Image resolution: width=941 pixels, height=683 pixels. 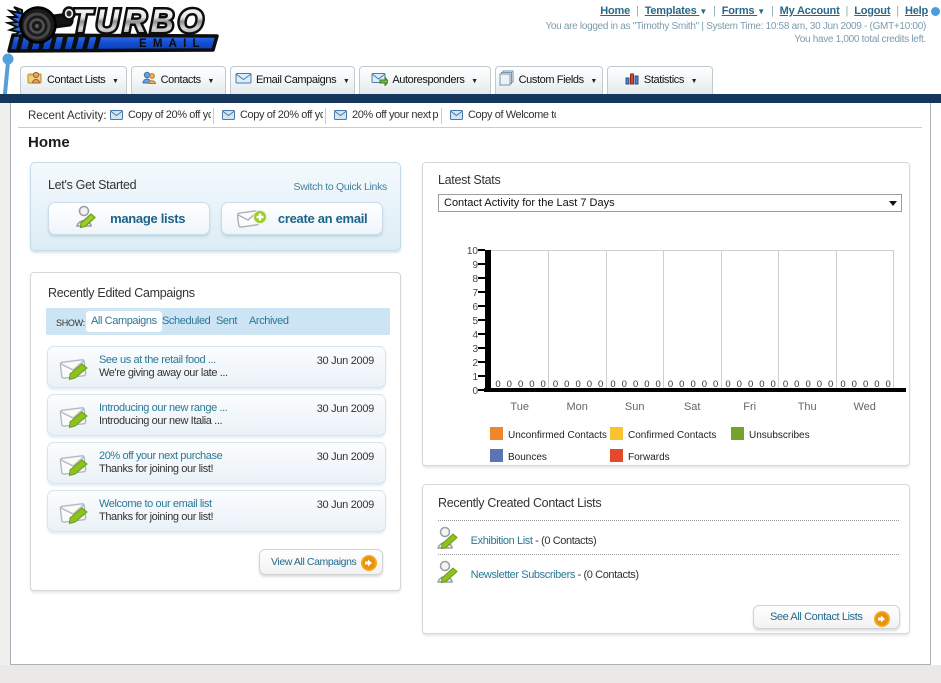 I want to click on svg-text: Fri, so click(x=749, y=407).